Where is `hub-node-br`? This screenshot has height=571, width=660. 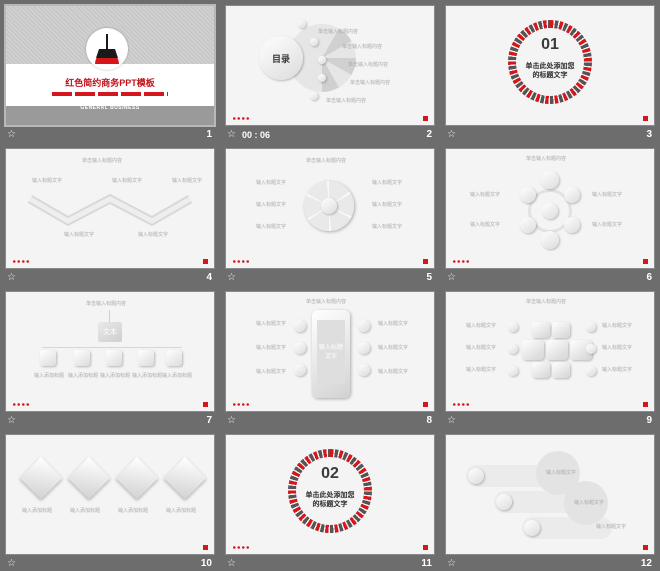
hub-node-br is located at coordinates (572, 225).